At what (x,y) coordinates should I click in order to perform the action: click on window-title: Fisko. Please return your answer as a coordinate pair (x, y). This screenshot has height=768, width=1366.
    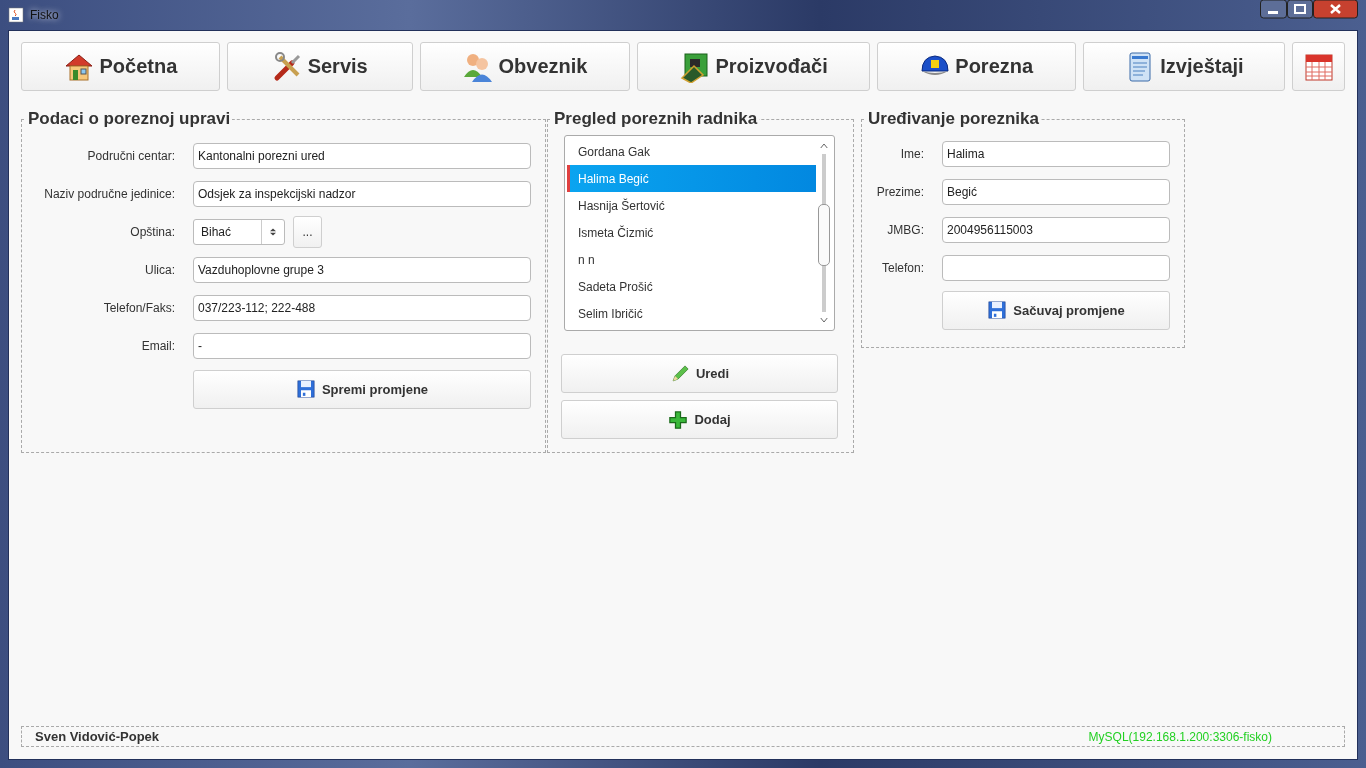
    Looking at the image, I should click on (44, 15).